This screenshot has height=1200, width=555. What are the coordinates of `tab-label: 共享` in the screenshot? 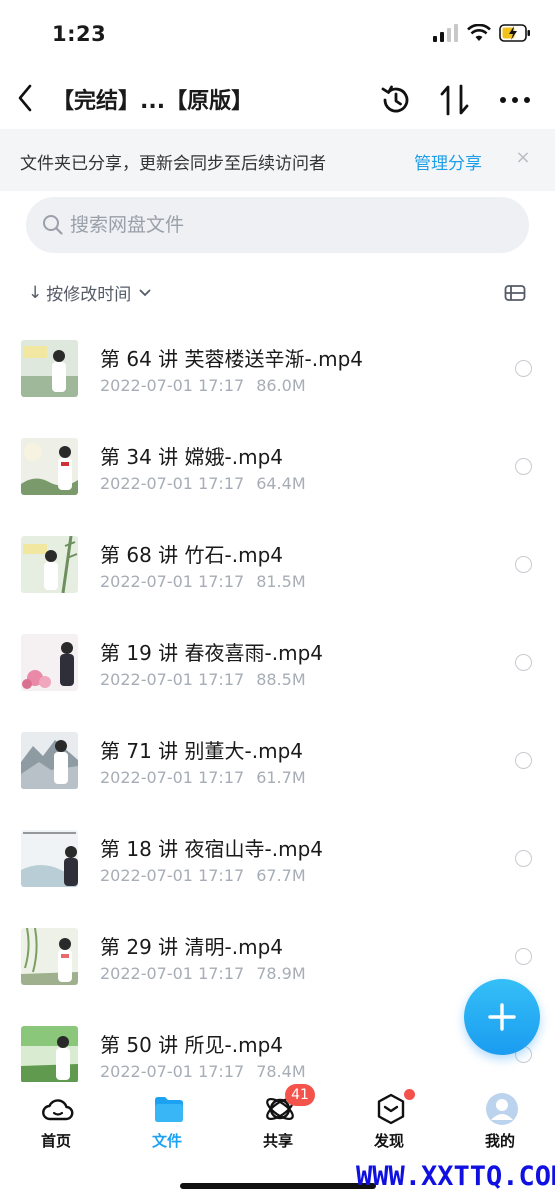 It's located at (277, 1141).